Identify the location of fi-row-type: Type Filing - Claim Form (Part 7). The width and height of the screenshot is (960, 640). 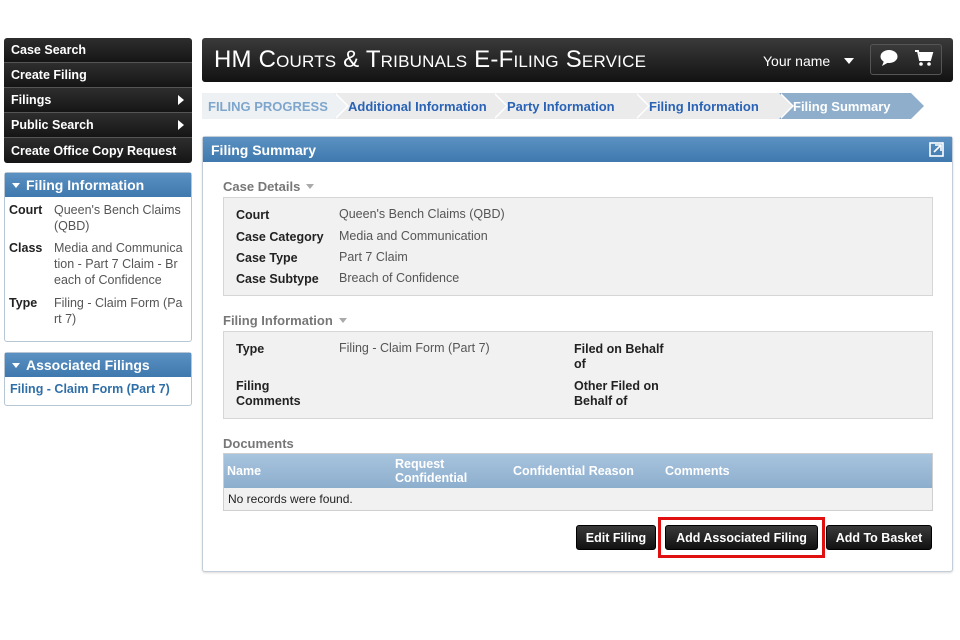
(98, 311).